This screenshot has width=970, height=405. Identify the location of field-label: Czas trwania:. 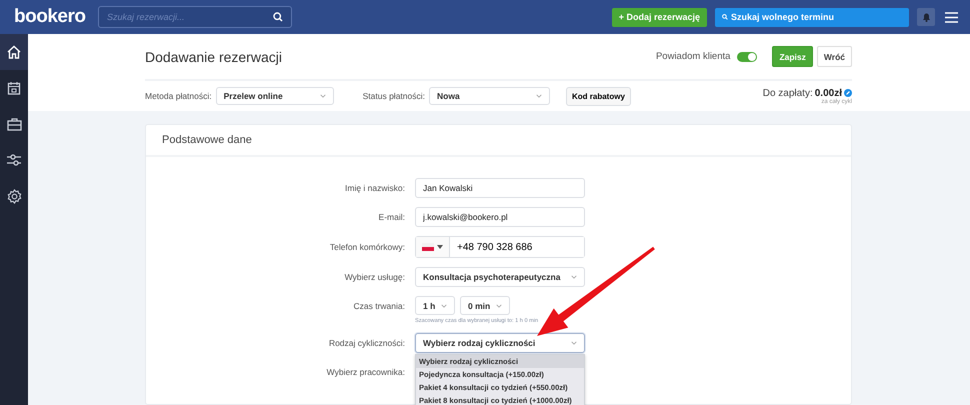
(378, 306).